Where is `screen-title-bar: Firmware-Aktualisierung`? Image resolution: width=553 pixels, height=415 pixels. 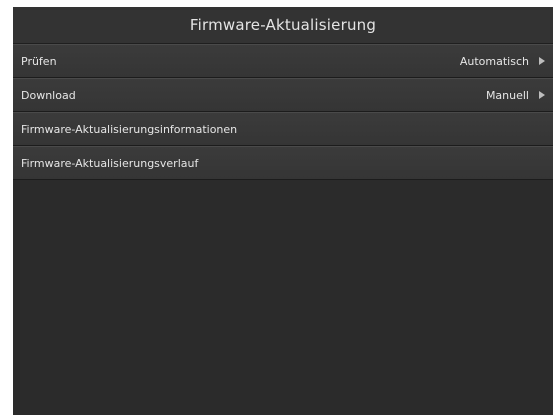
screen-title-bar: Firmware-Aktualisierung is located at coordinates (283, 25).